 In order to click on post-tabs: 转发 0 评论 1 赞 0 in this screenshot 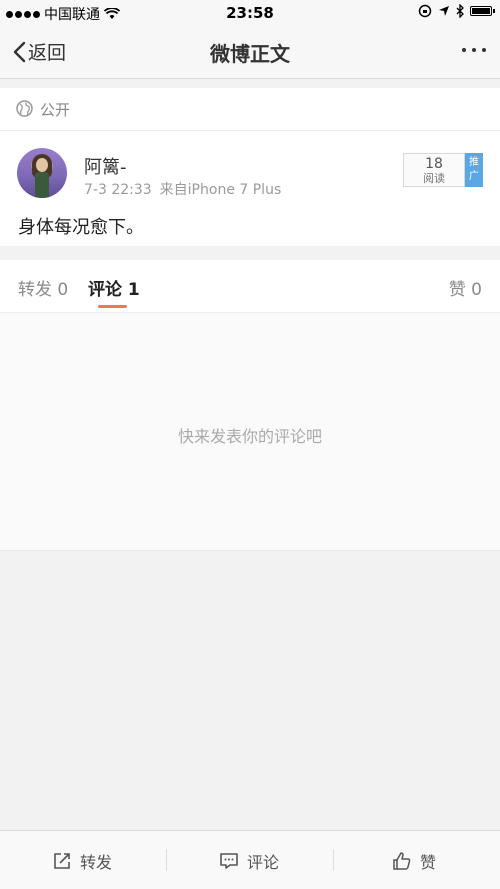, I will do `click(250, 286)`.